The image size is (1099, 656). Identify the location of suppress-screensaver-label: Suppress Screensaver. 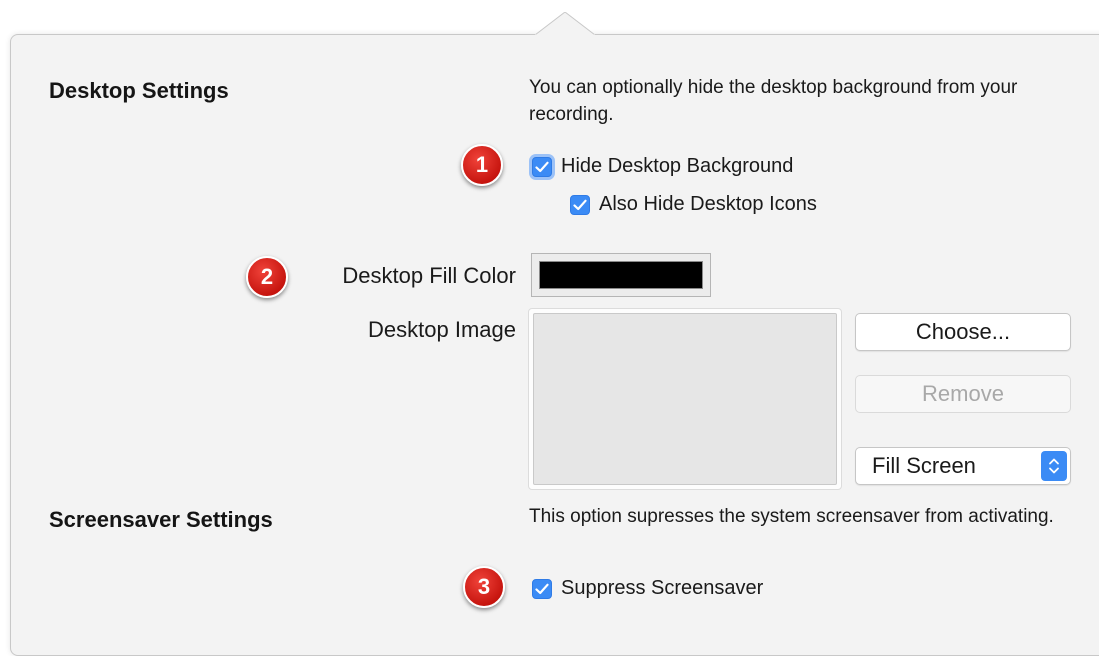
(662, 588).